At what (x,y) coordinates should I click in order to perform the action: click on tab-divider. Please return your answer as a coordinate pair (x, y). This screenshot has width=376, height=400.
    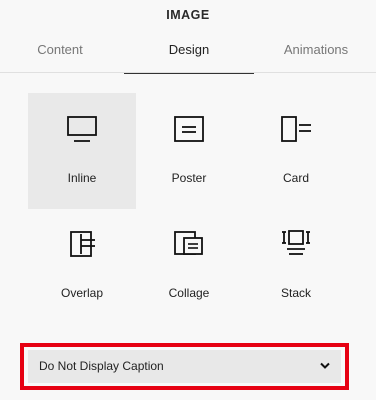
    Looking at the image, I should click on (188, 72).